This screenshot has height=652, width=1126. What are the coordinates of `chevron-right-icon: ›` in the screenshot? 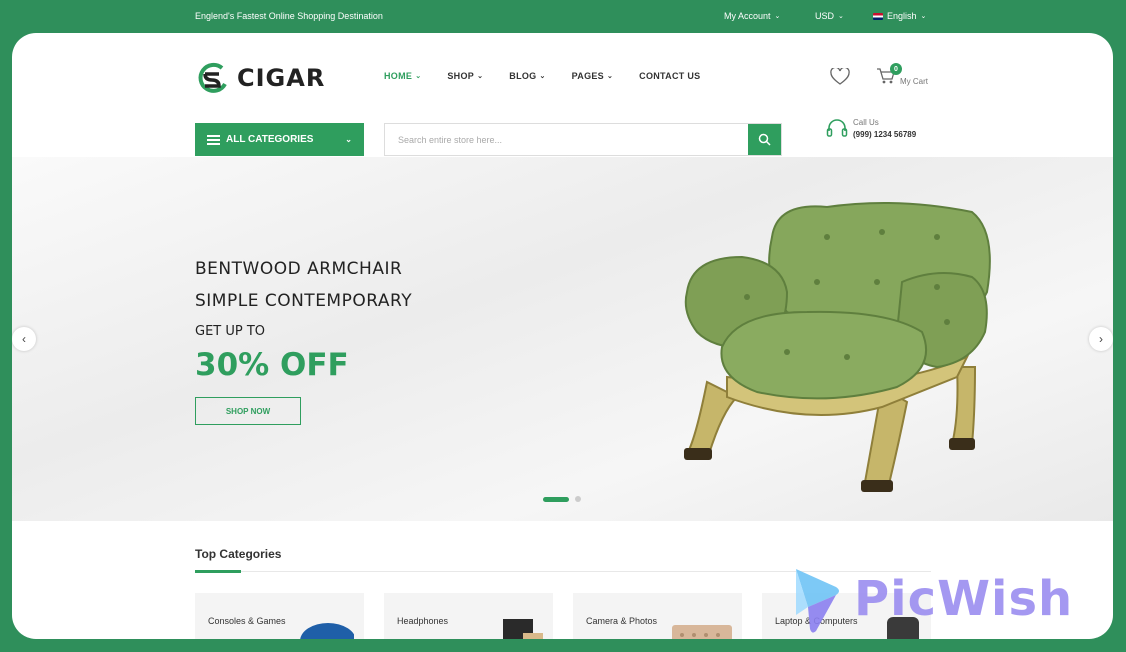 It's located at (1101, 339).